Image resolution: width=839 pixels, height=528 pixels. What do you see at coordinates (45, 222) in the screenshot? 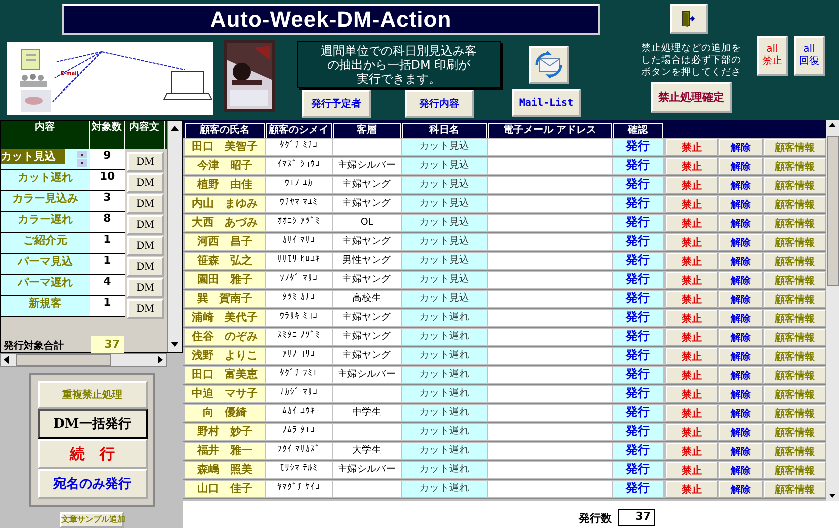
I see `category-item: カラー遅れ` at bounding box center [45, 222].